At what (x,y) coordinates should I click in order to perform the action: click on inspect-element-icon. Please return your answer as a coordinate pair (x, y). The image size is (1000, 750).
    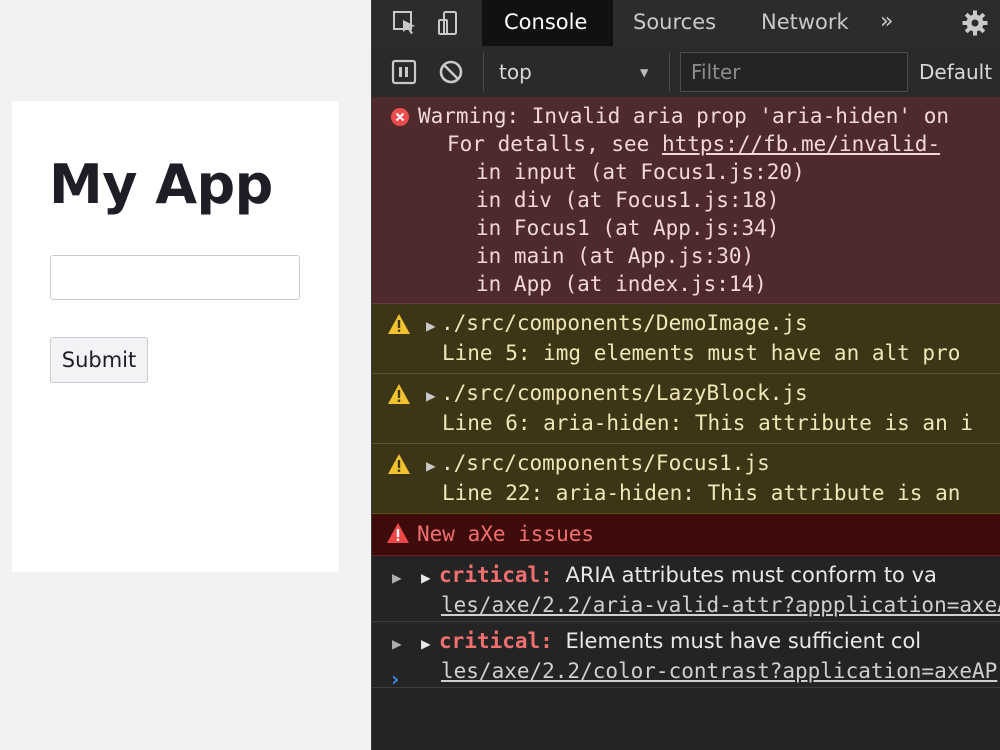
    Looking at the image, I should click on (405, 23).